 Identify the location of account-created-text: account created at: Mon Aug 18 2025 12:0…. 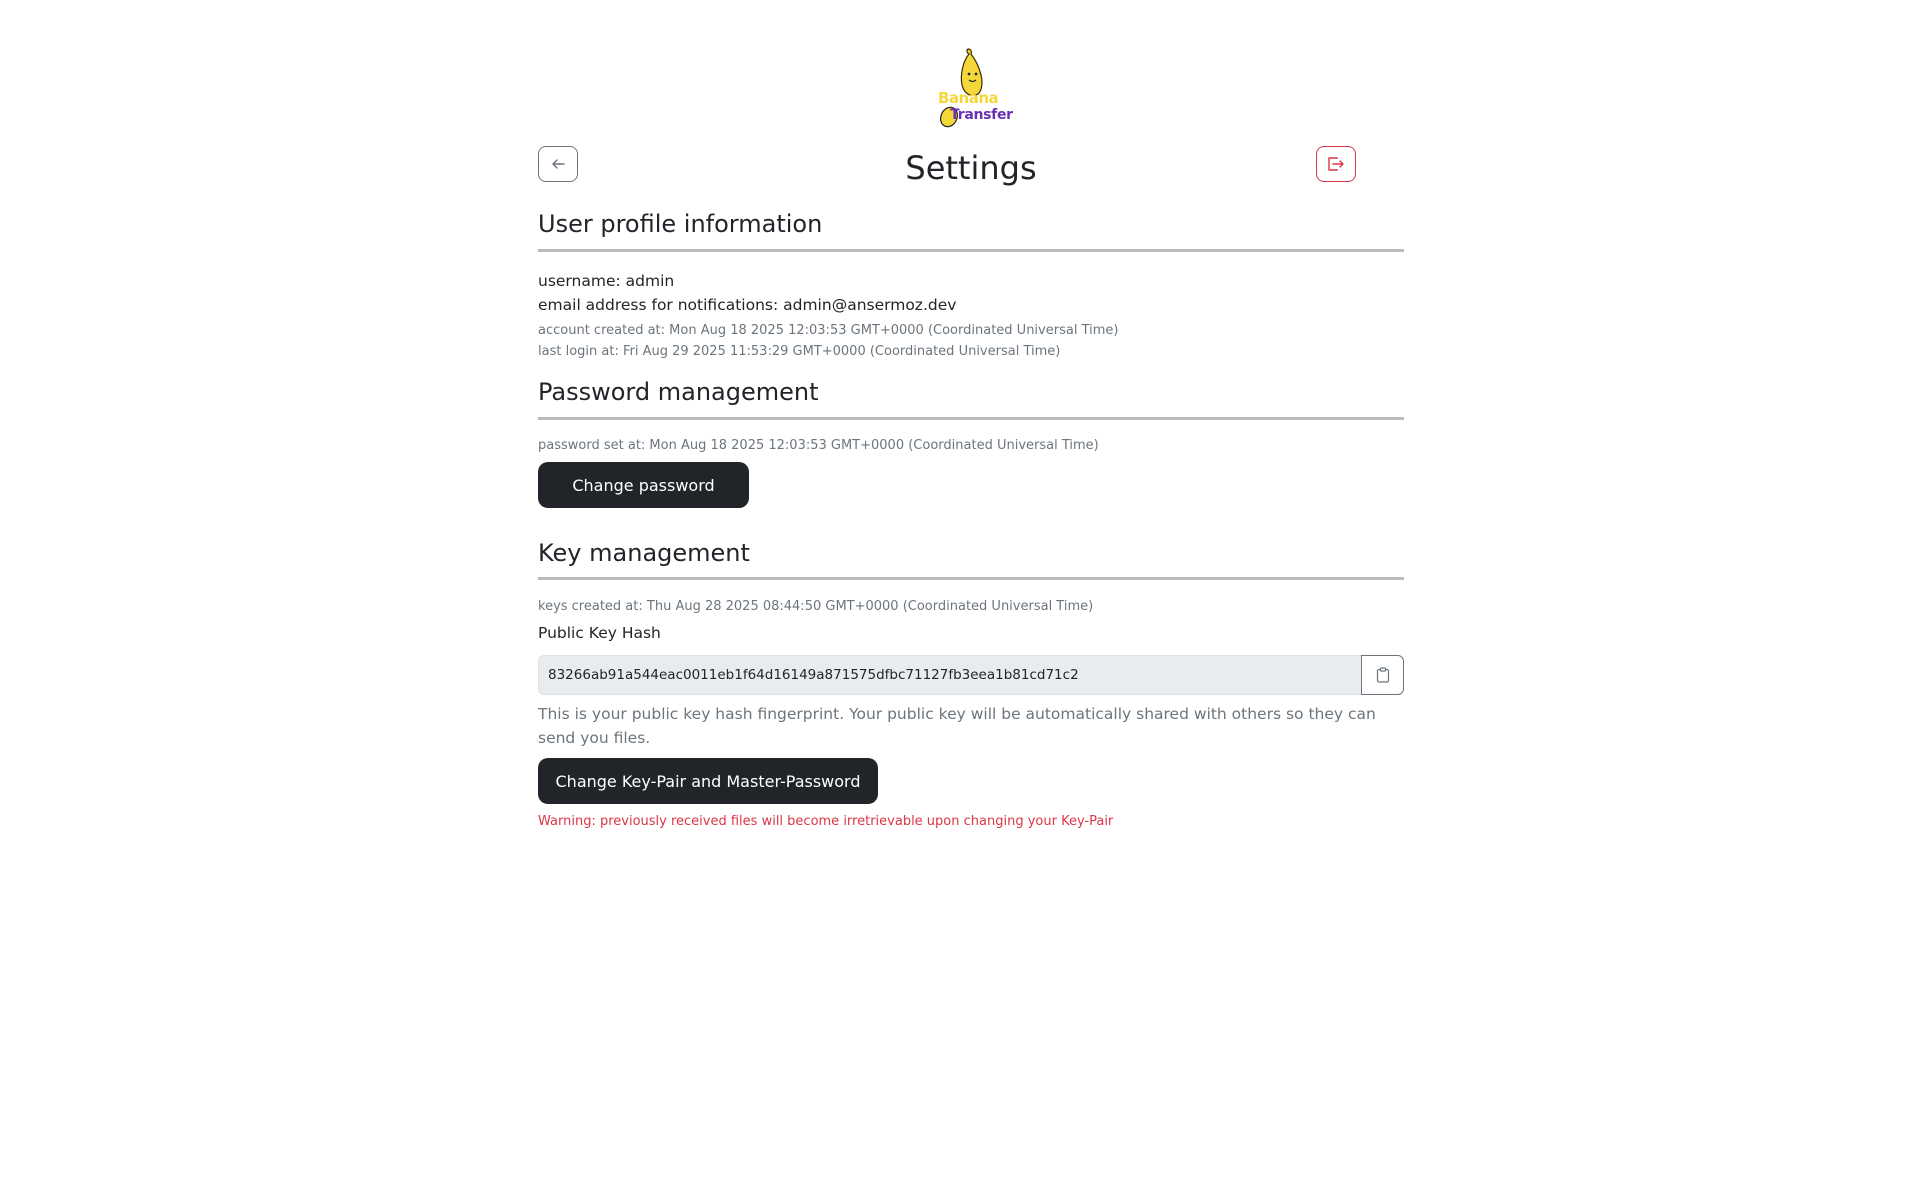
(828, 330).